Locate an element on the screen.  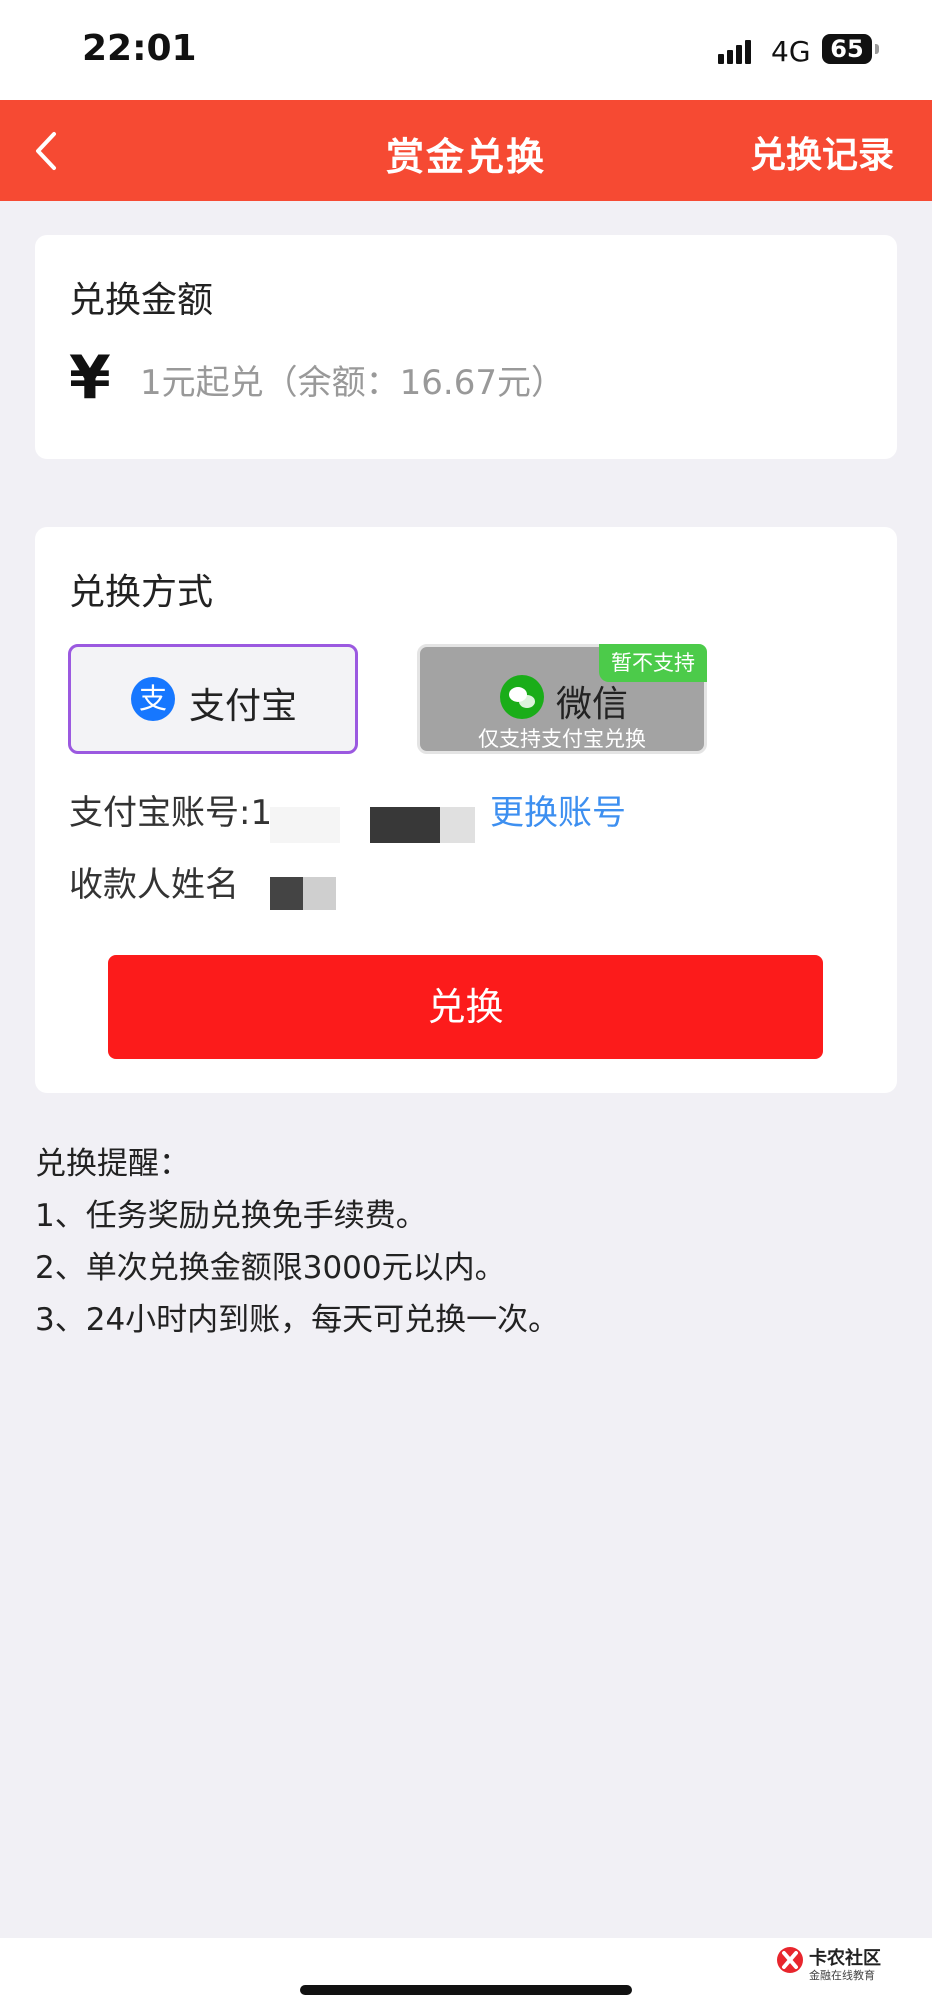
home-indicator is located at coordinates (466, 1990).